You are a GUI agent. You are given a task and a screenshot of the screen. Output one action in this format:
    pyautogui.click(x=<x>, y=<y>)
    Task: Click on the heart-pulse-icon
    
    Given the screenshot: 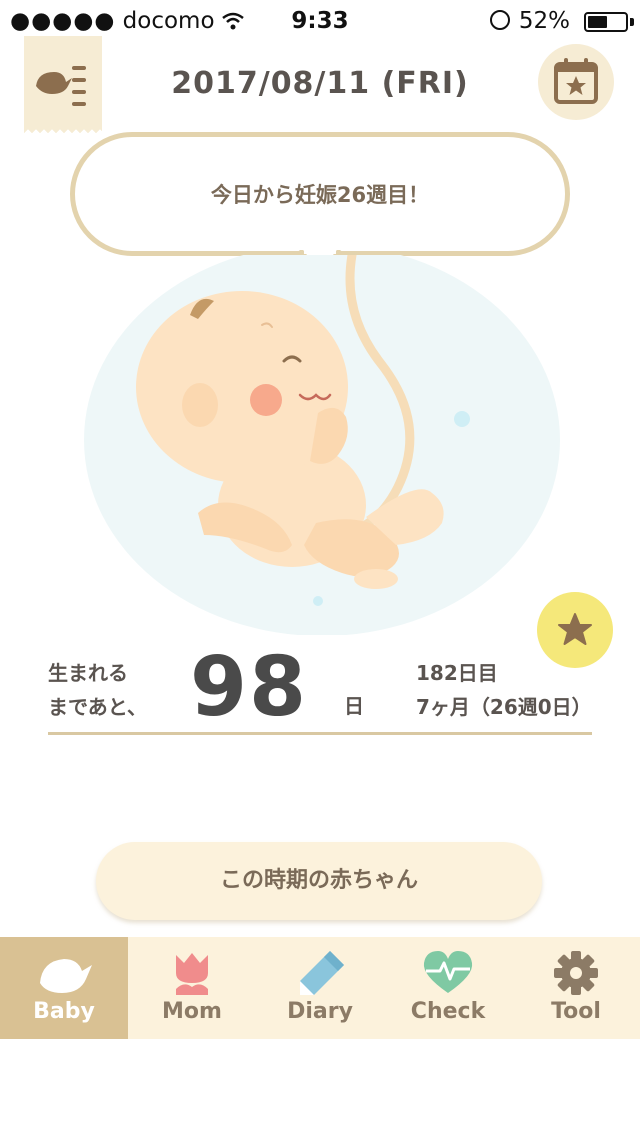 What is the action you would take?
    pyautogui.click(x=448, y=972)
    